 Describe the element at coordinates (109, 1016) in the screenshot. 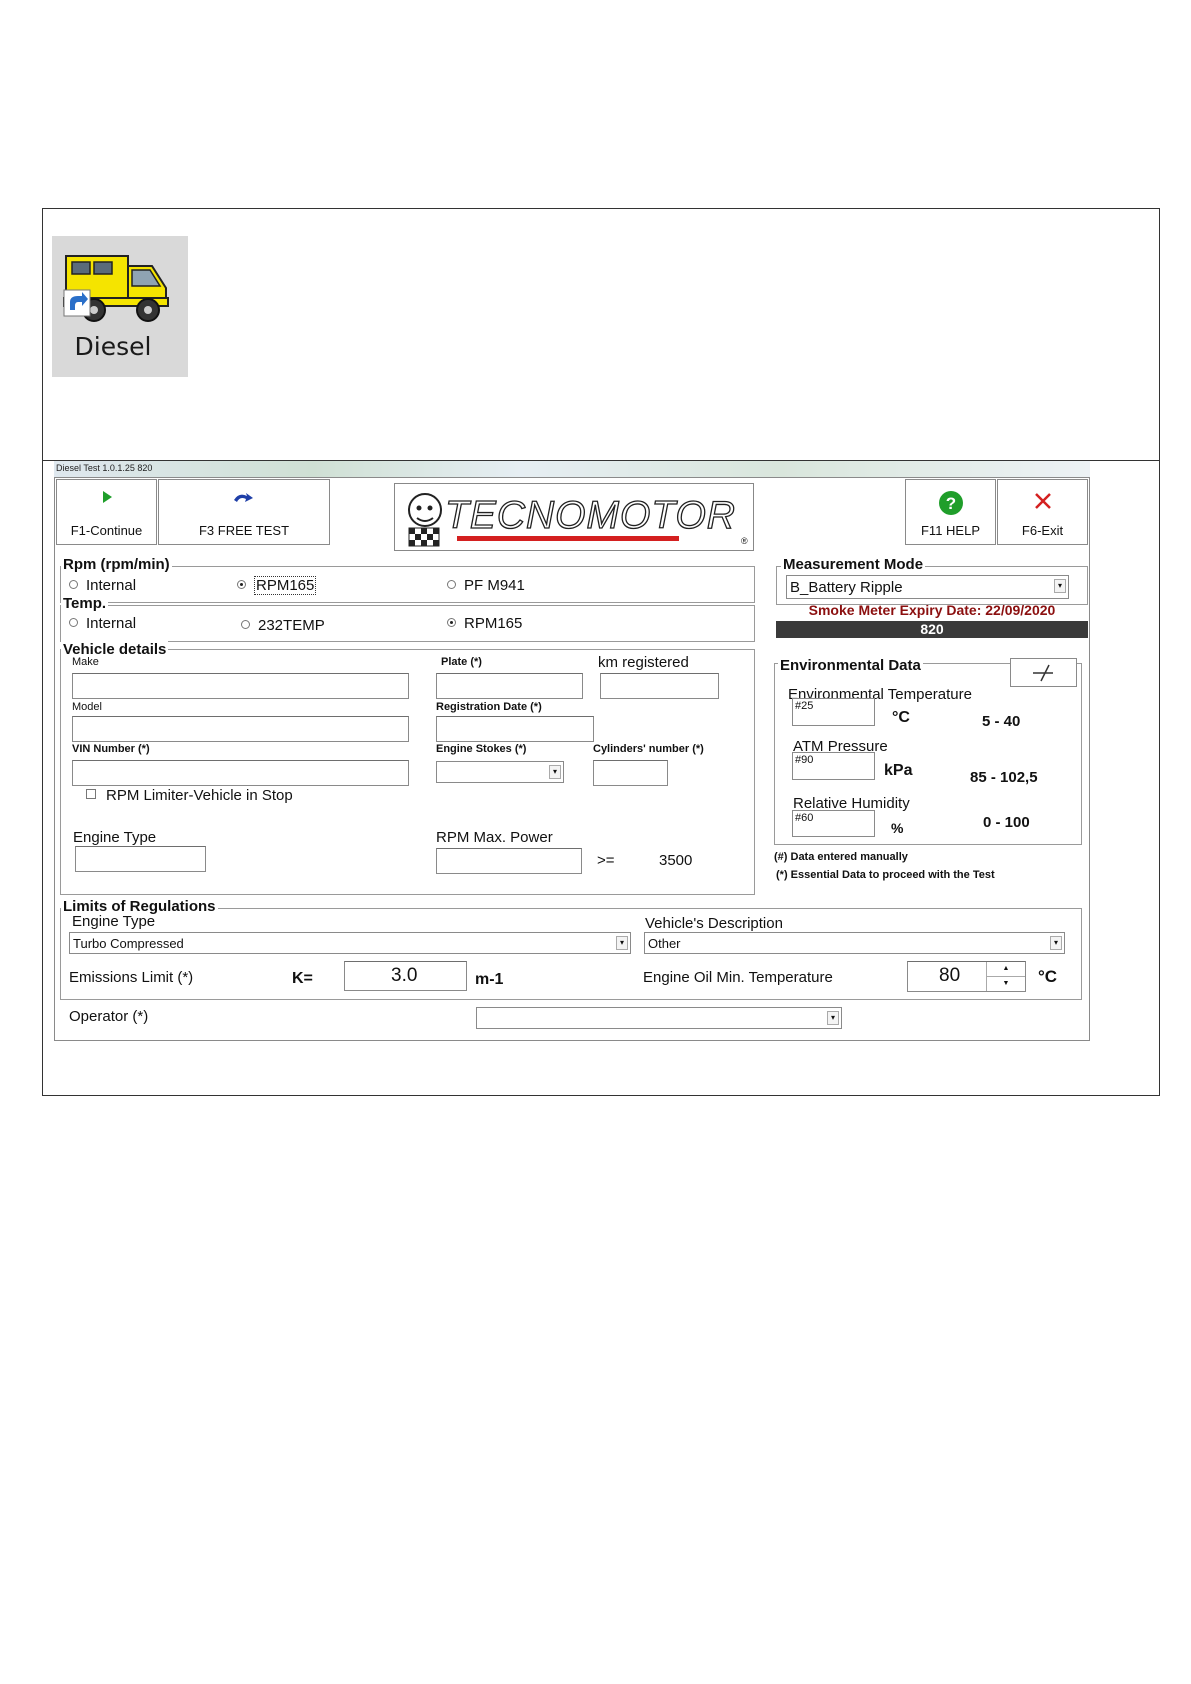

I see `operator-label: Operator (*)` at that location.